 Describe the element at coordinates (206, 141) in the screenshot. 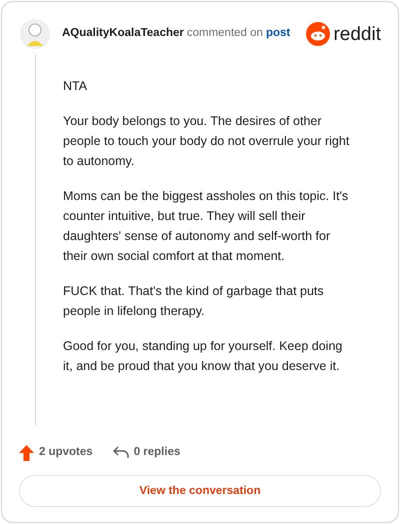

I see `comment-paragraph: Your body belongs to you. The desires of other people to touch your body do not overrule your right to autonomy.` at that location.